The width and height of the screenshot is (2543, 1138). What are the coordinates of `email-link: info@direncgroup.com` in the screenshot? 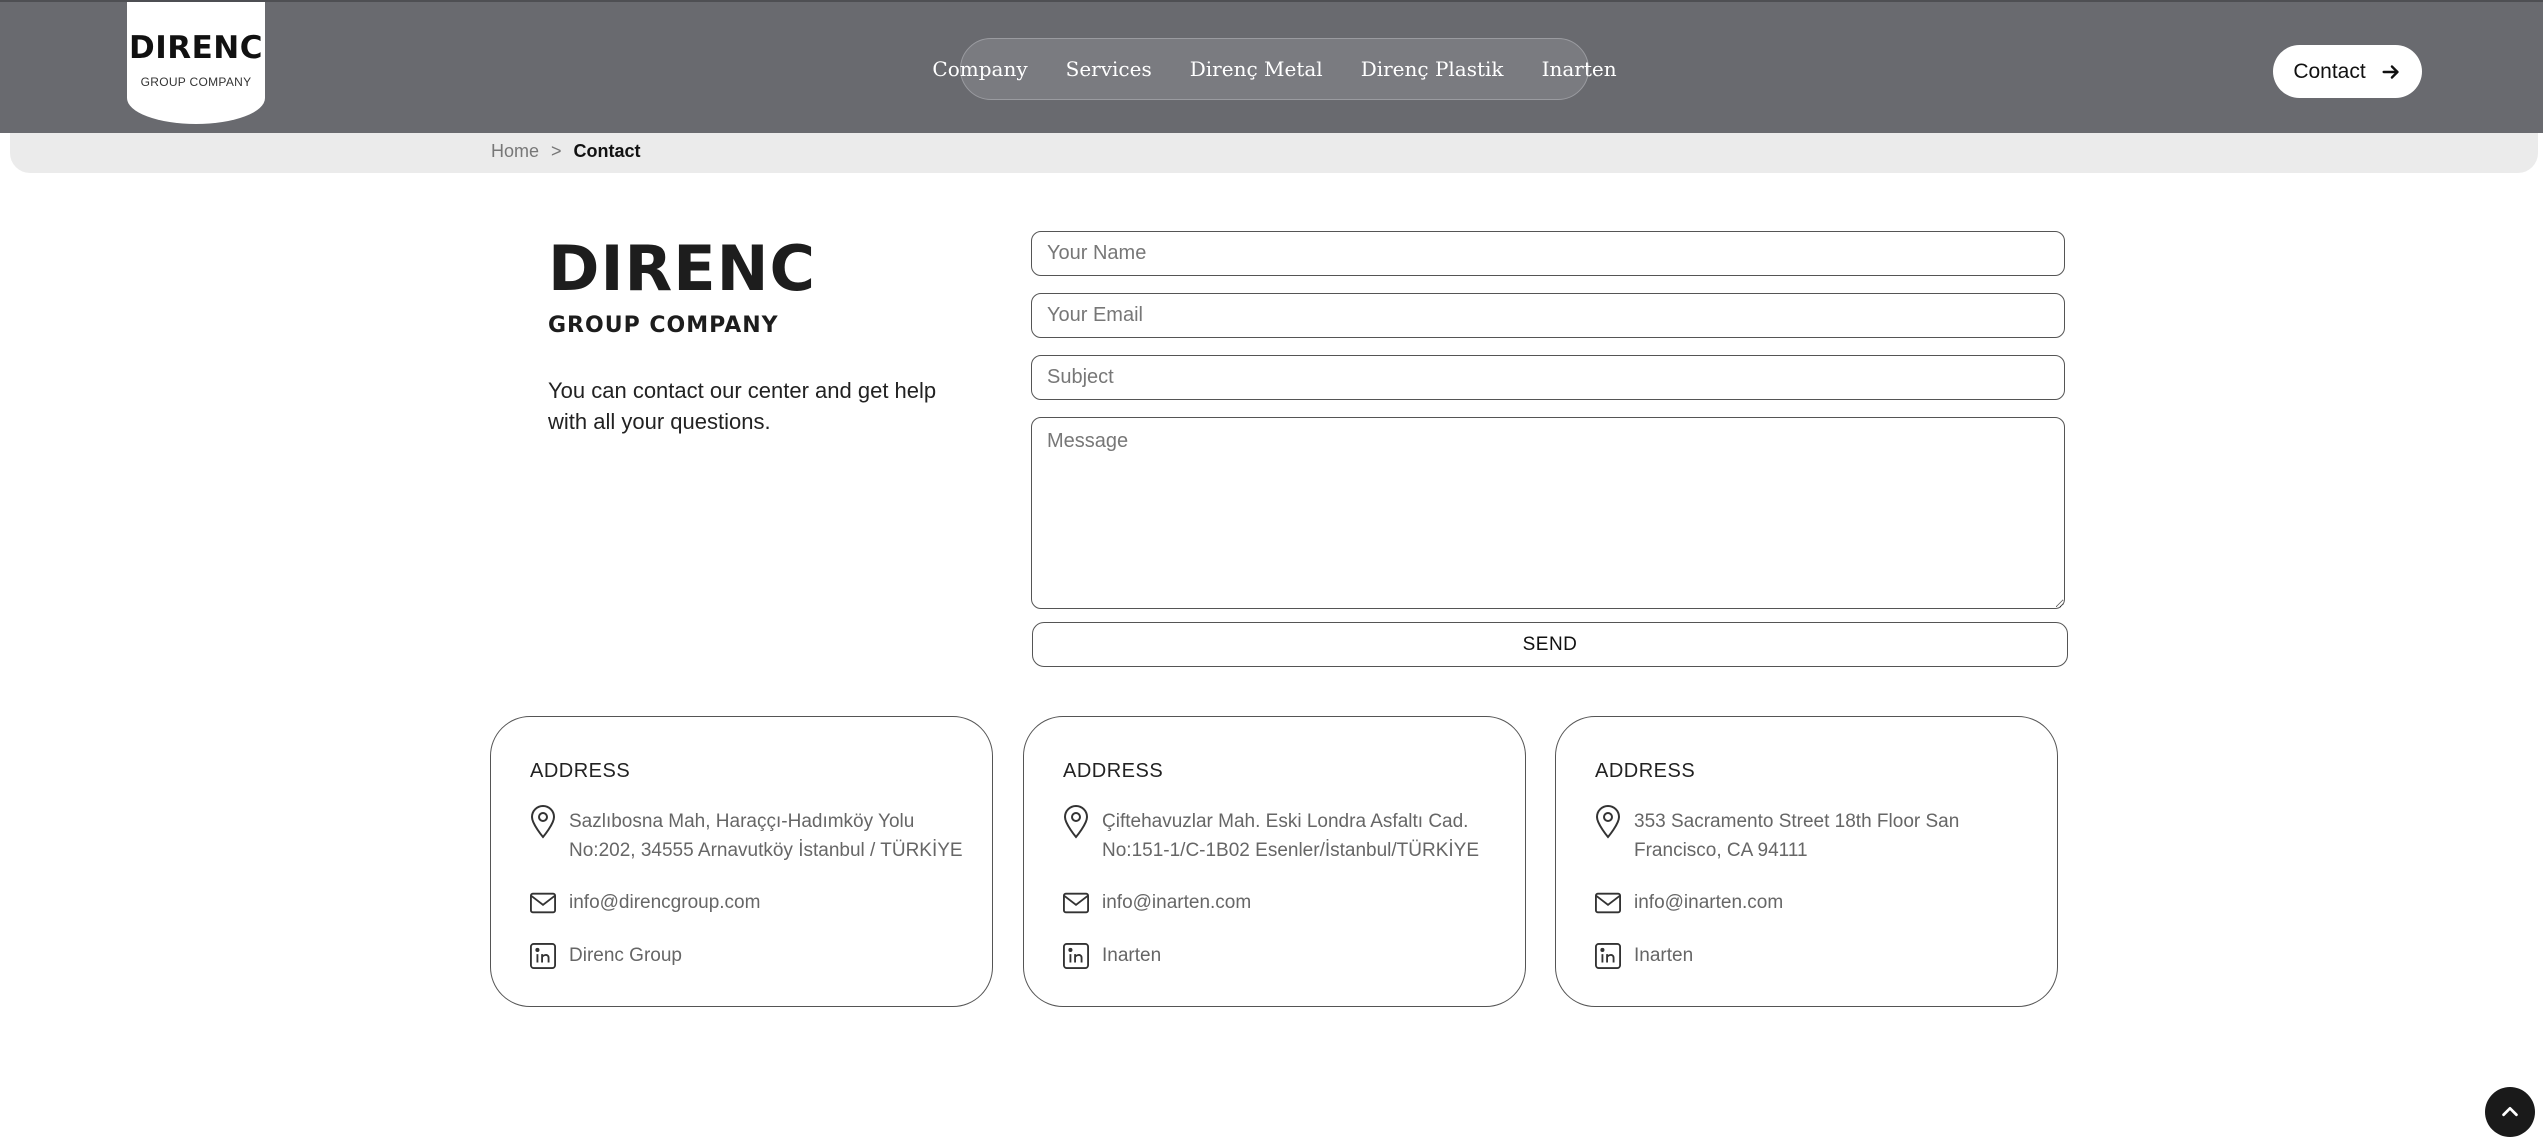 It's located at (664, 902).